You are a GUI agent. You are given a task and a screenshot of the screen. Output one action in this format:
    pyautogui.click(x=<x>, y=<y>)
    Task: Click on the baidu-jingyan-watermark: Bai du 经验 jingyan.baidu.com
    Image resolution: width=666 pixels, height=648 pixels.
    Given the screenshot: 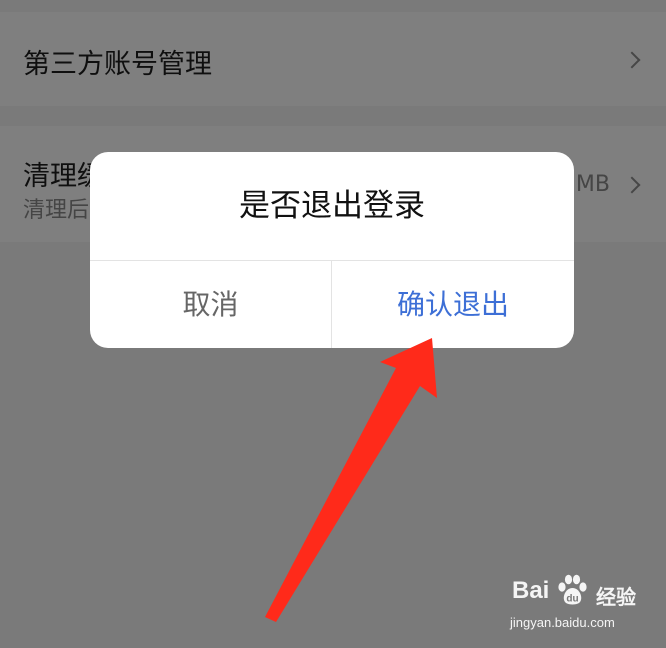 What is the action you would take?
    pyautogui.click(x=583, y=604)
    